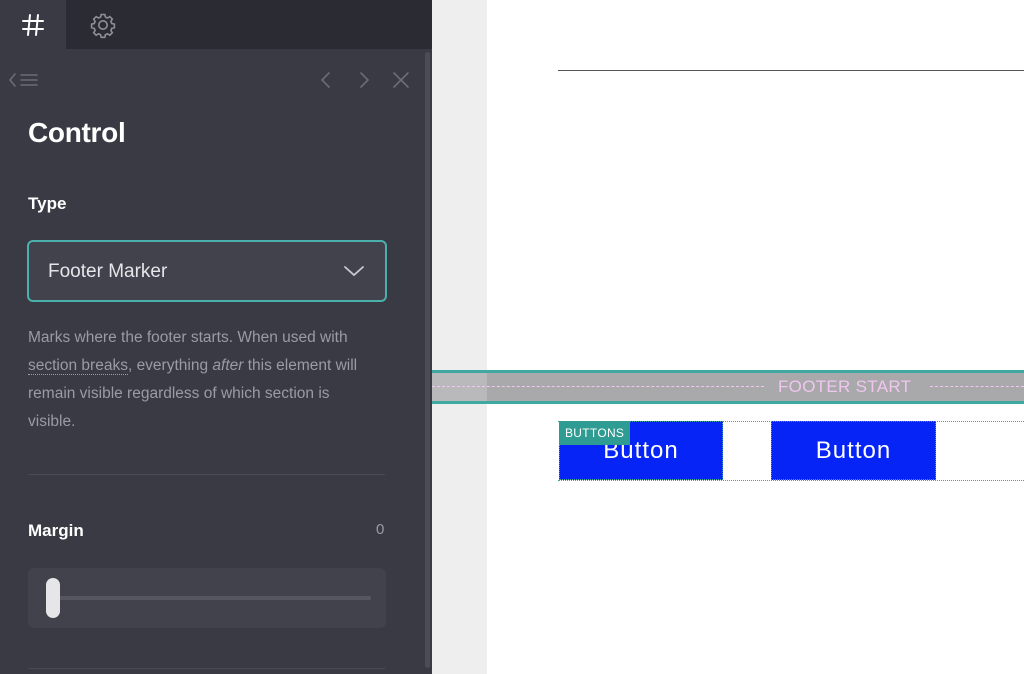  I want to click on close-icon, so click(401, 80).